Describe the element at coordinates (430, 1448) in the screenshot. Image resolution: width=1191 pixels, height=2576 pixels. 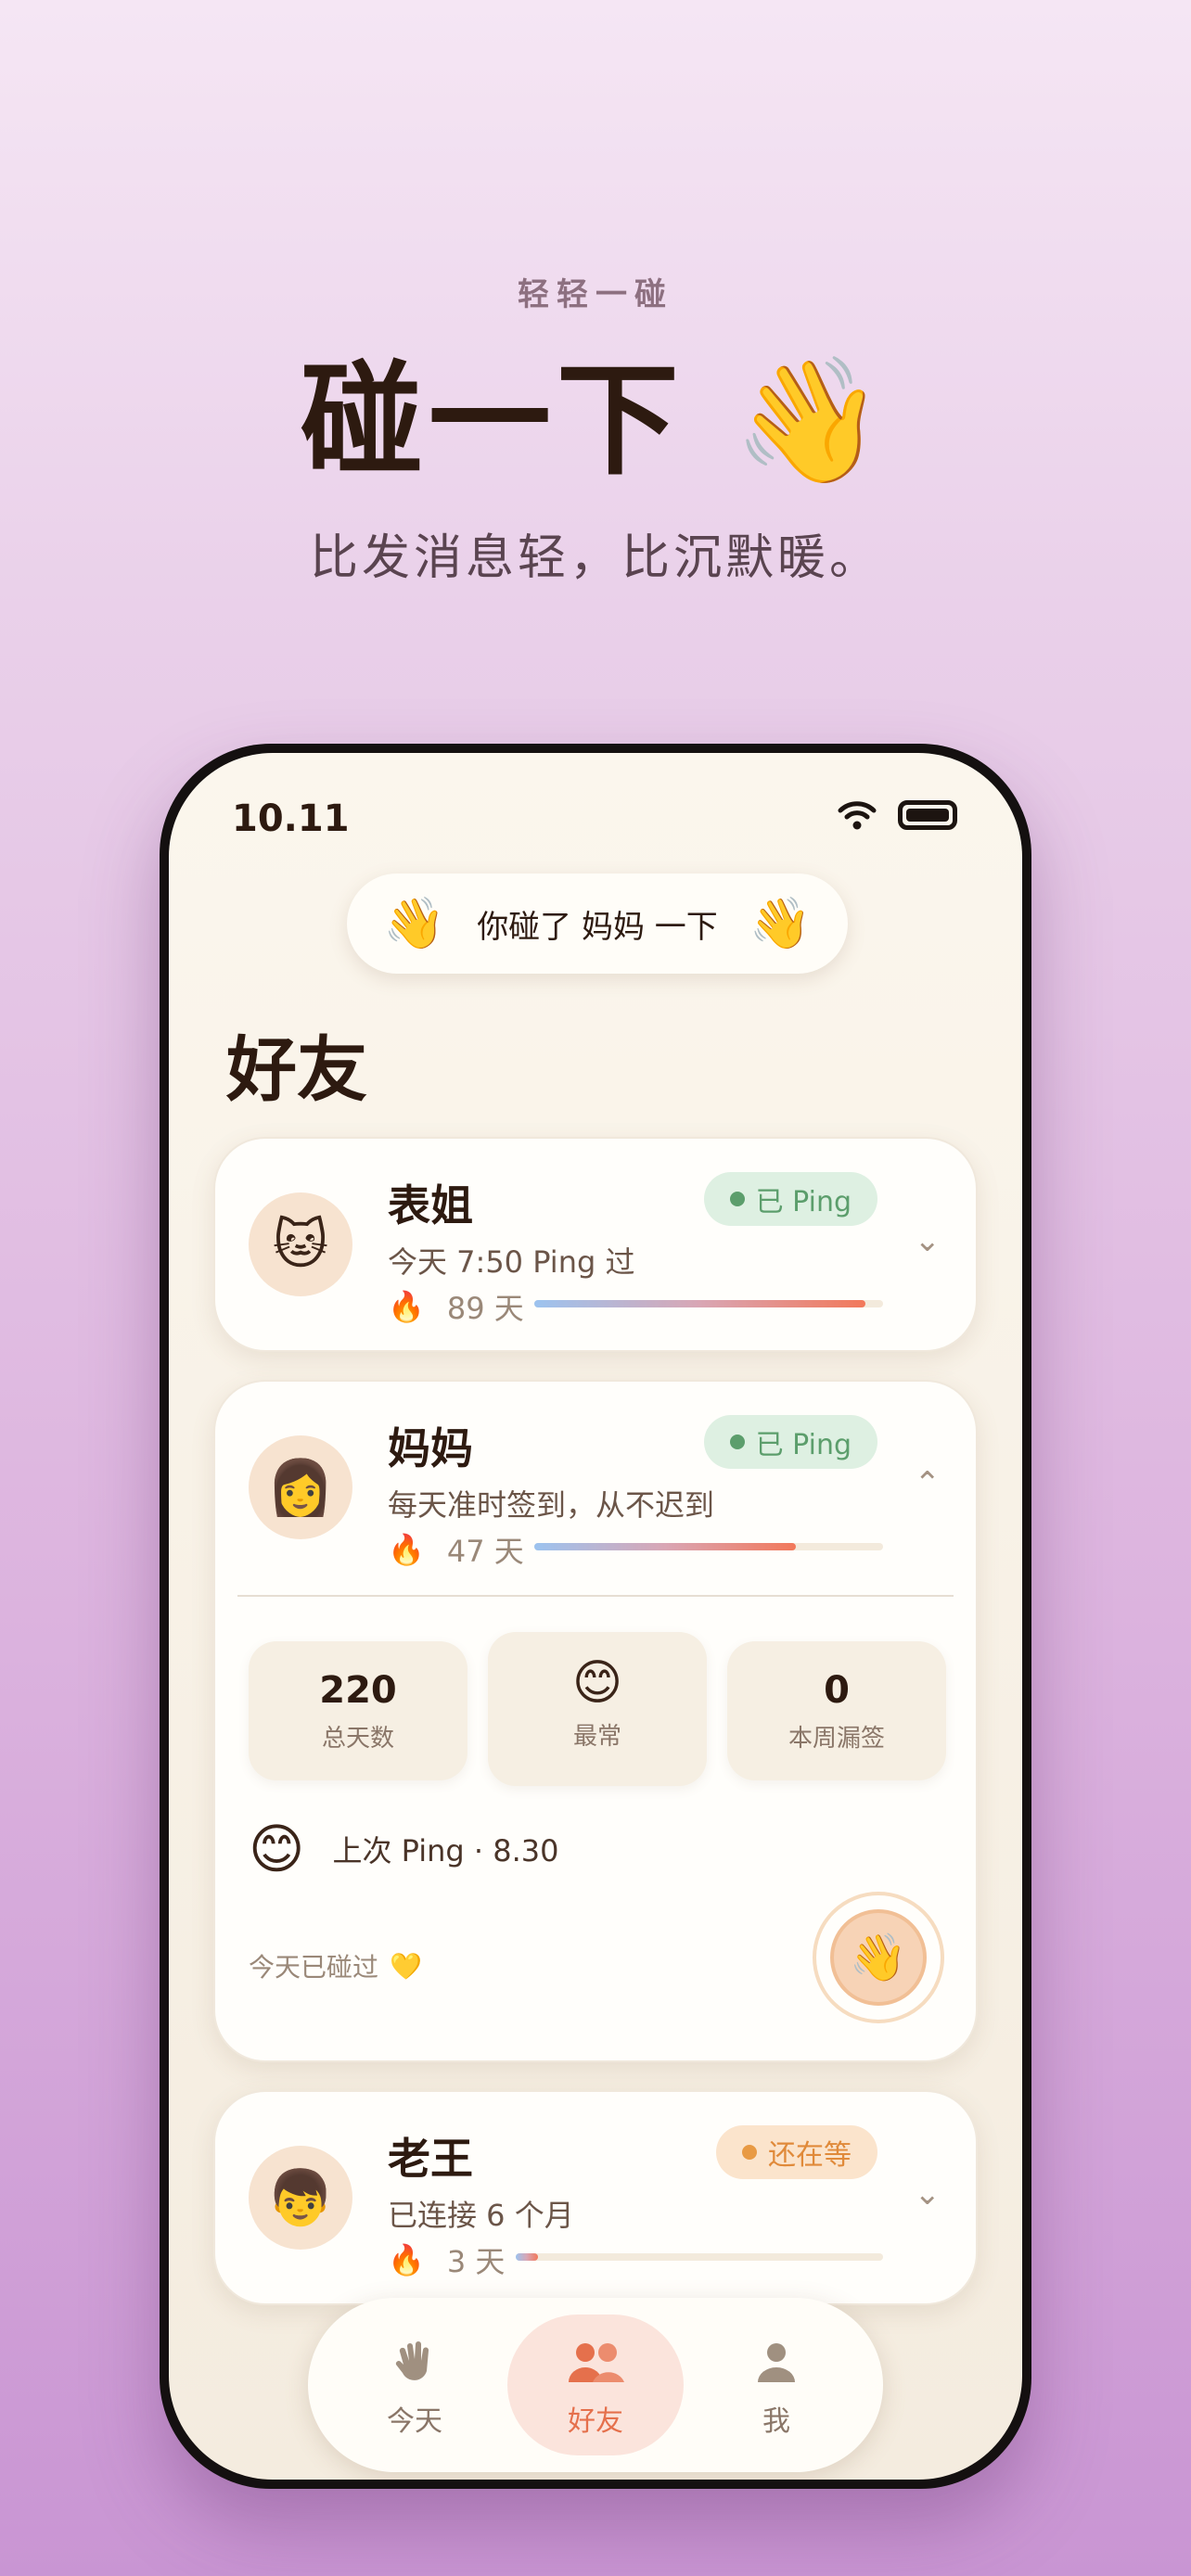
I see `friend-name: 妈妈` at that location.